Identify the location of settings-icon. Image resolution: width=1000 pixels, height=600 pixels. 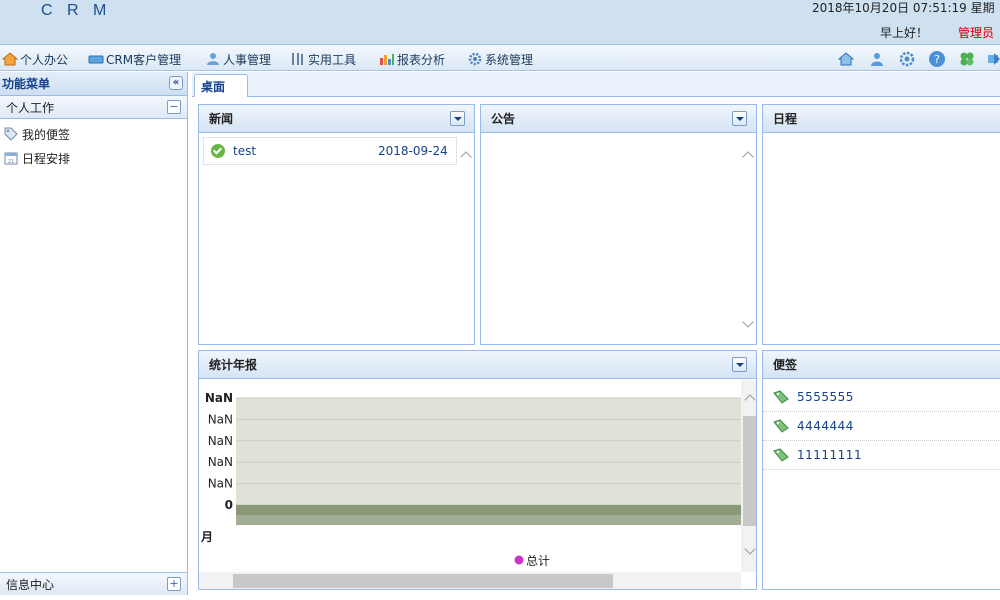
(907, 59).